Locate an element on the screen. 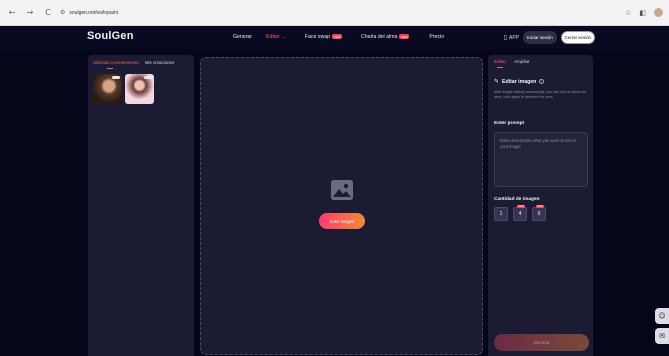 This screenshot has width=669, height=356. edit-tabs: Editar Ampliar is located at coordinates (540, 61).